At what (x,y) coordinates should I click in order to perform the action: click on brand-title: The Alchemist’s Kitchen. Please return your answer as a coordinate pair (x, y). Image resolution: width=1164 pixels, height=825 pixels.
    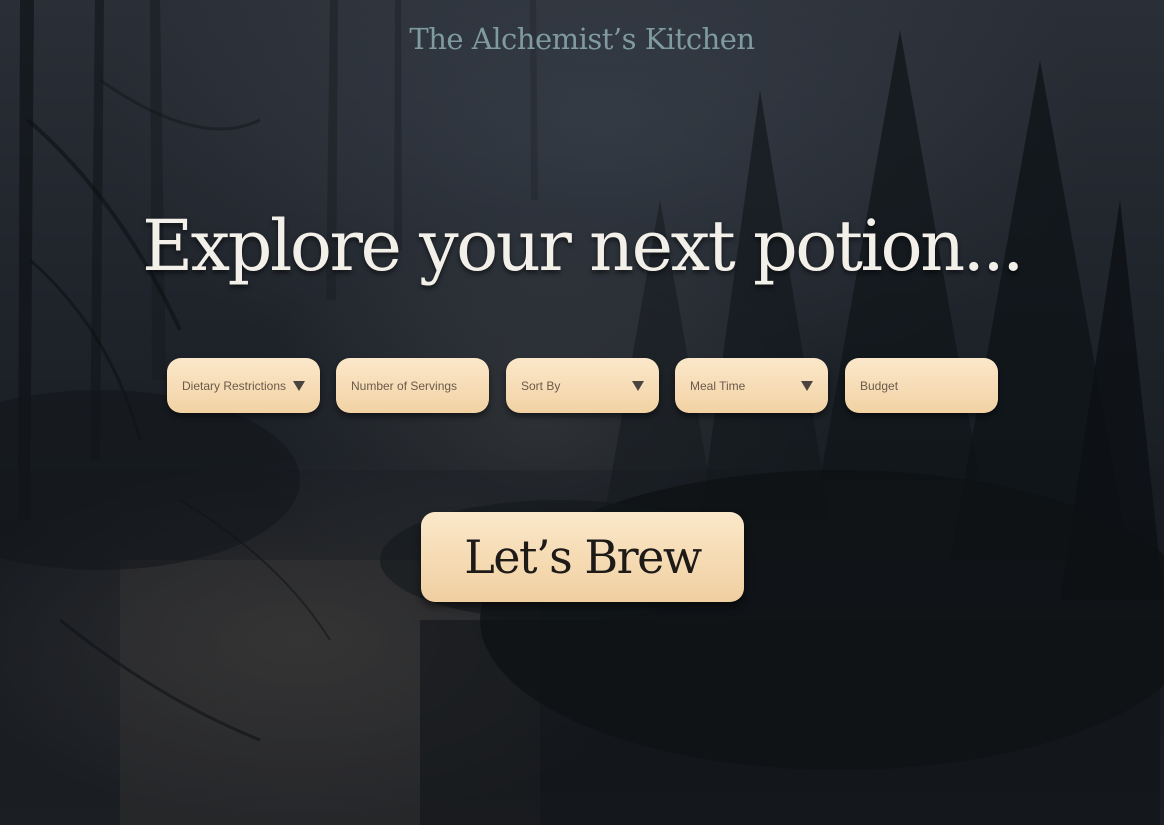
    Looking at the image, I should click on (582, 39).